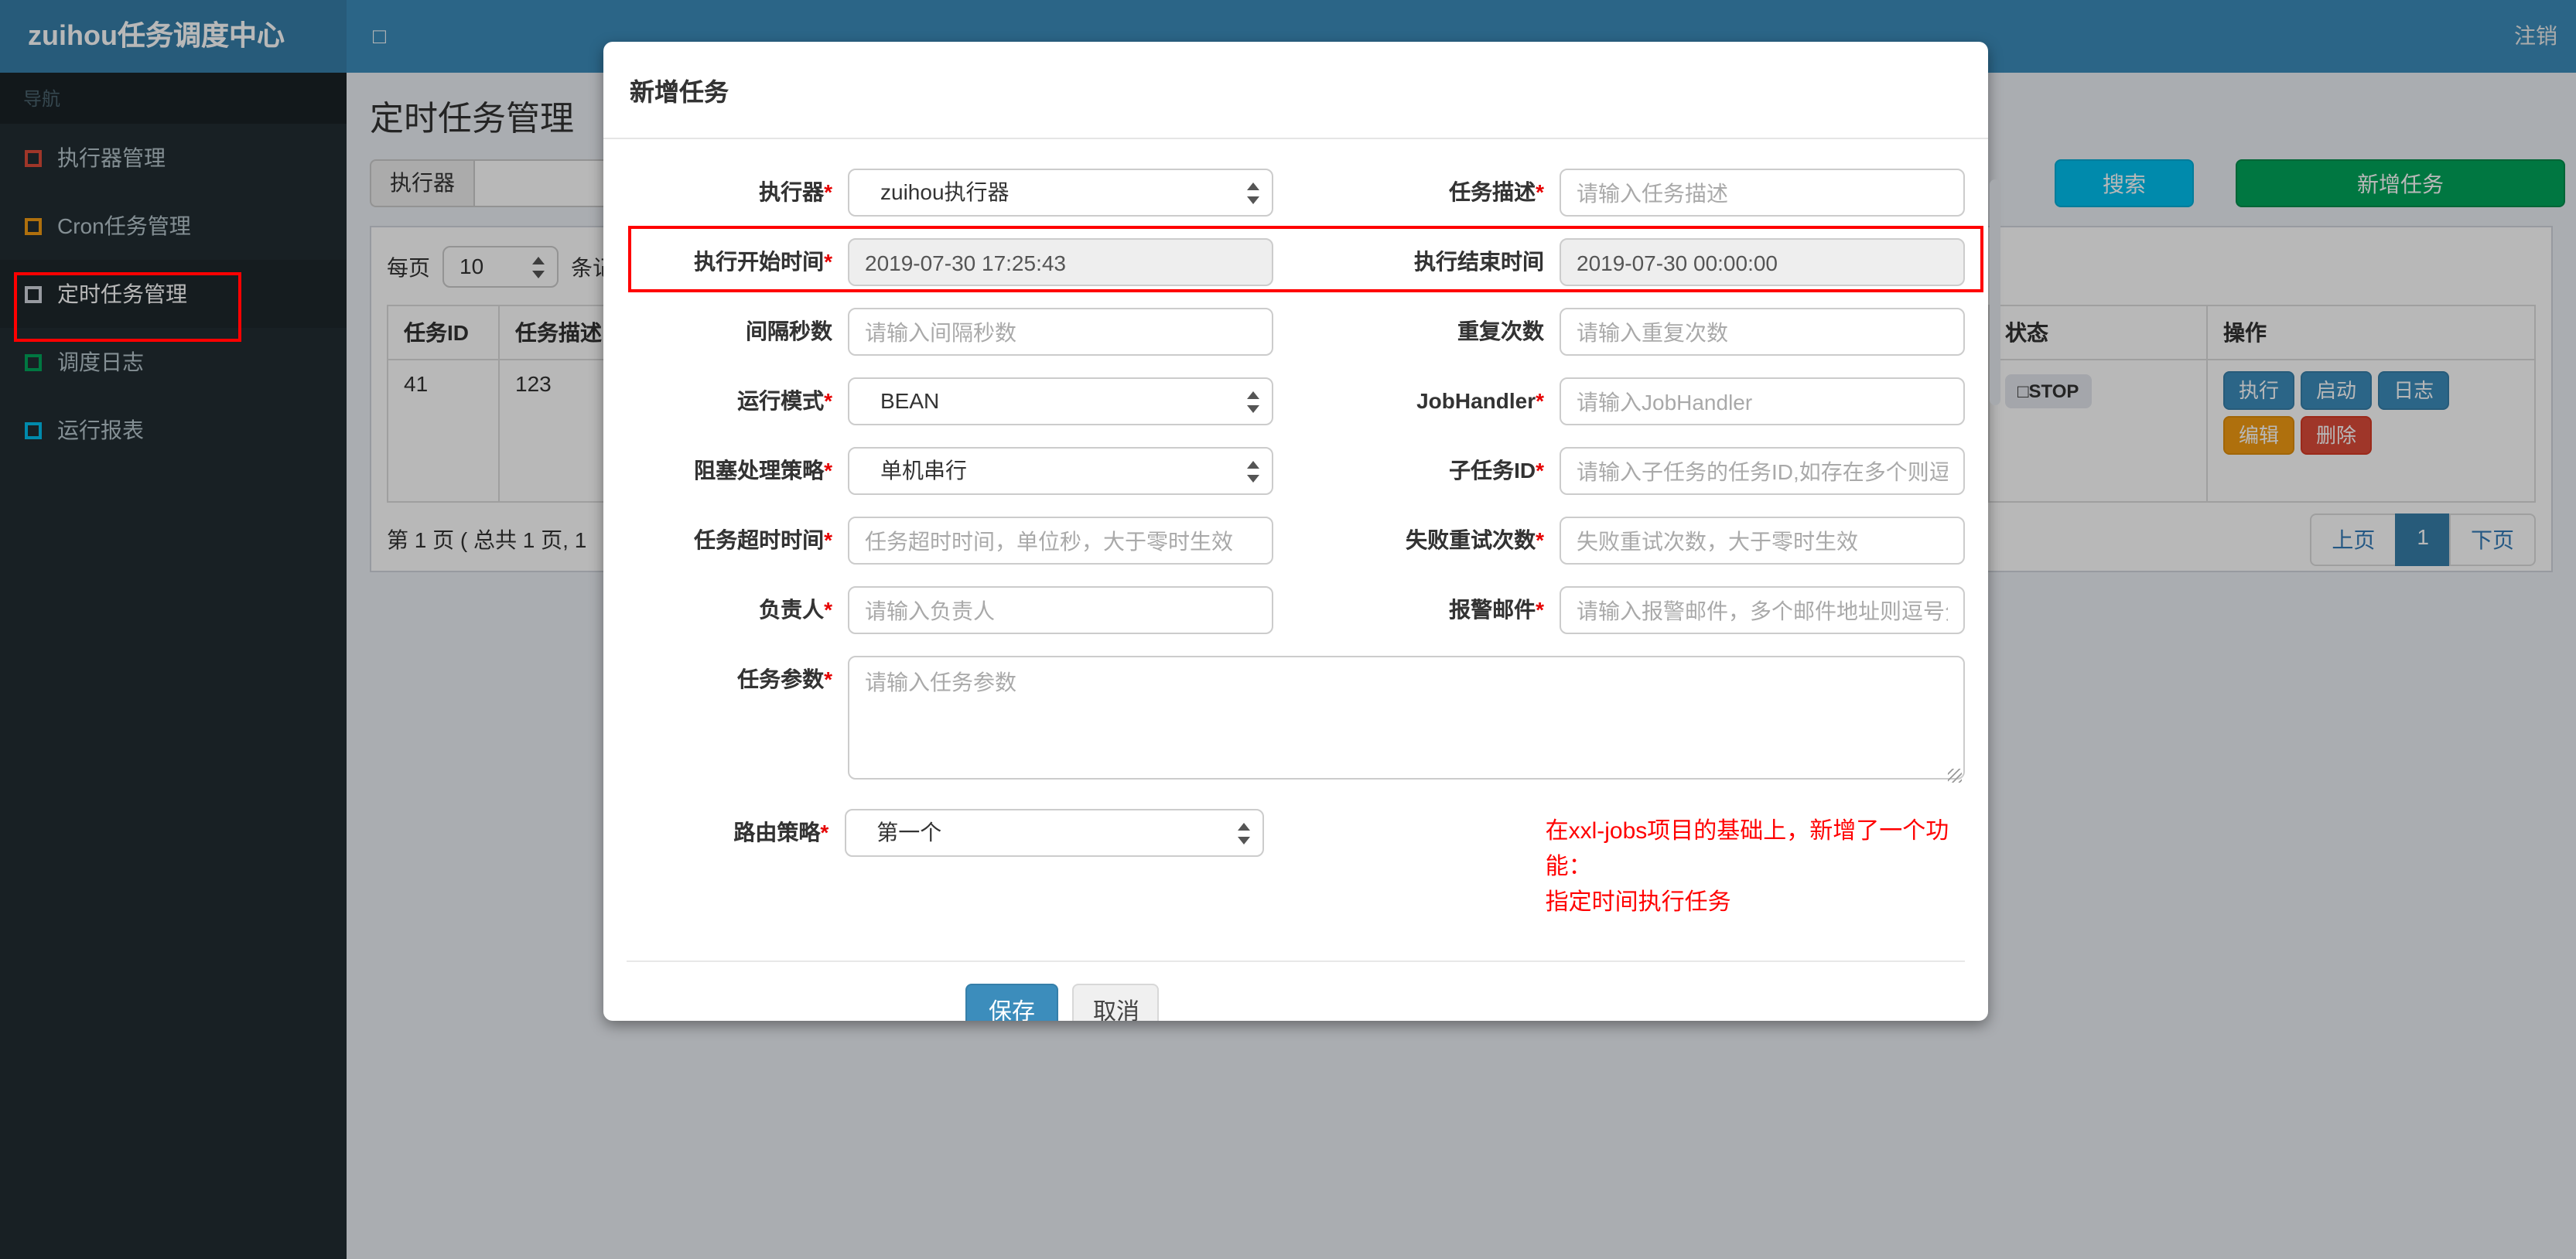 This screenshot has width=2576, height=1259. Describe the element at coordinates (1496, 609) in the screenshot. I see `alarm-email-label: 报警邮件*` at that location.